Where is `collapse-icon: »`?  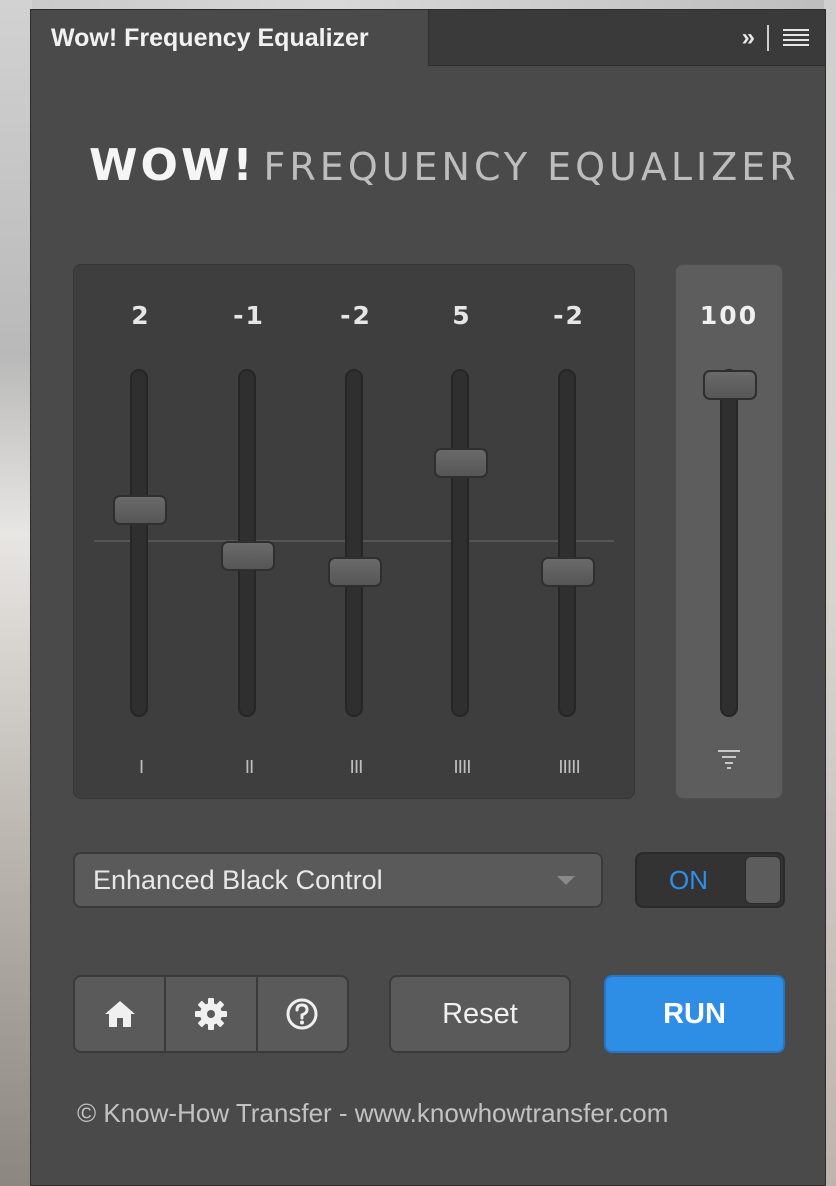 collapse-icon: » is located at coordinates (748, 38).